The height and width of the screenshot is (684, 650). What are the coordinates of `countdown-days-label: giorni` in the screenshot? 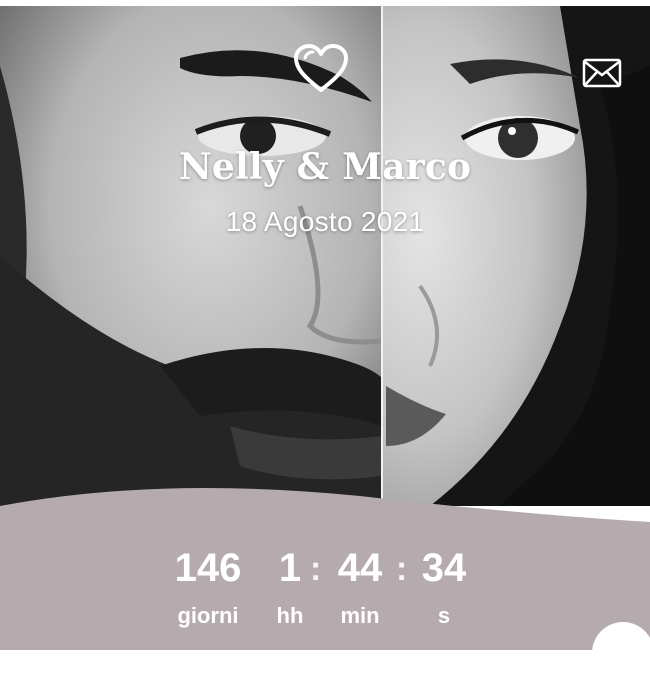 It's located at (208, 615).